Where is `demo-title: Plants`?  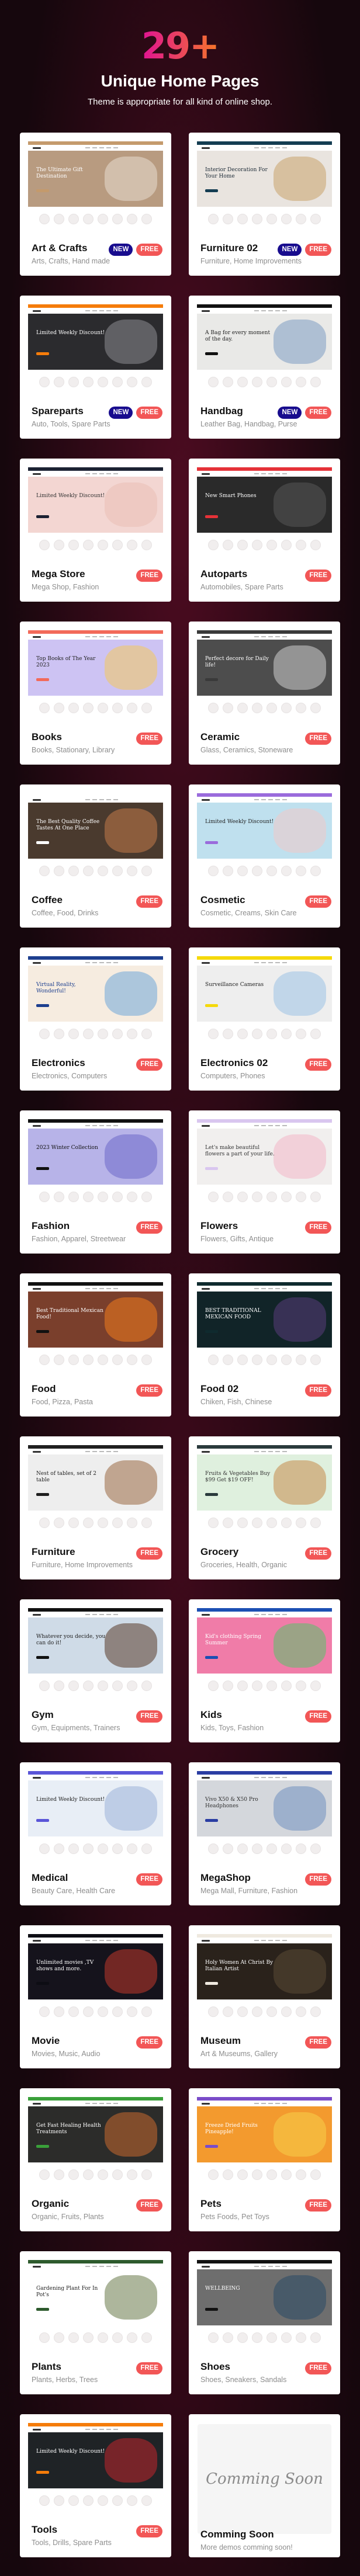 demo-title: Plants is located at coordinates (46, 2367).